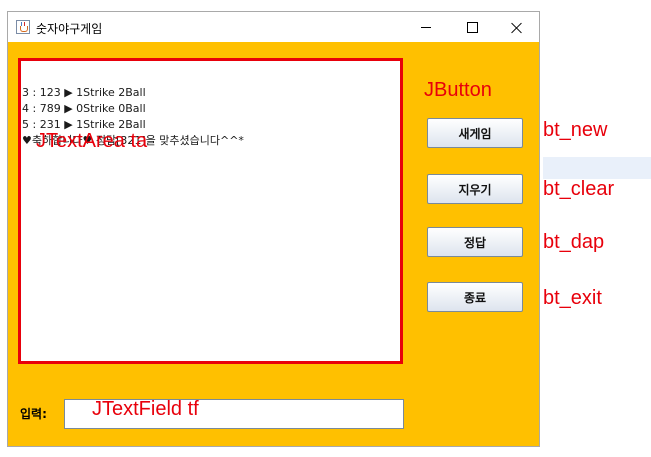  What do you see at coordinates (575, 130) in the screenshot?
I see `bt-new-annotation: bt_new` at bounding box center [575, 130].